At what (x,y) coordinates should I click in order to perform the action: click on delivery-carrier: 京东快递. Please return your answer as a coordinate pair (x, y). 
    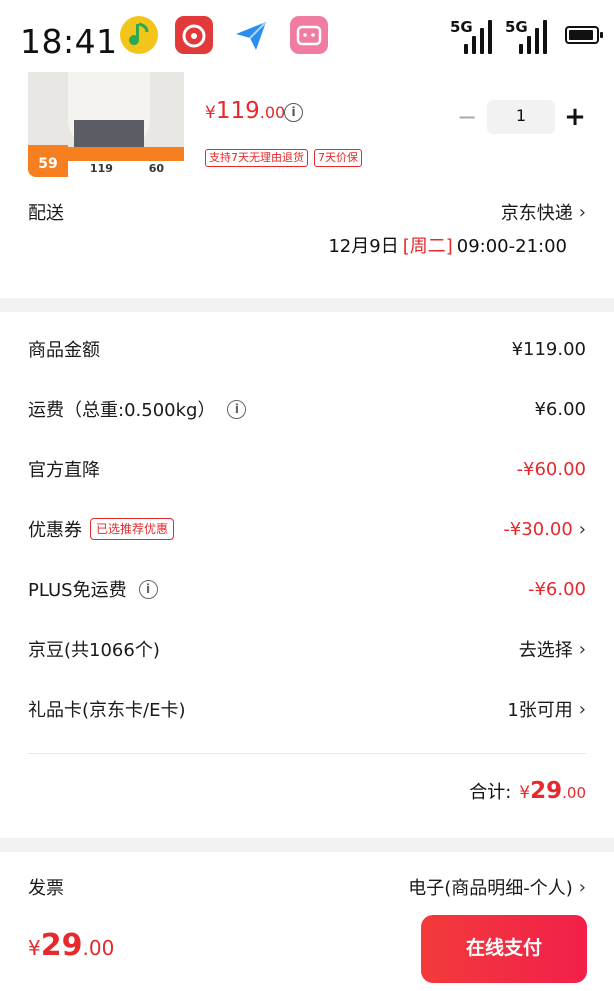
    Looking at the image, I should click on (536, 213).